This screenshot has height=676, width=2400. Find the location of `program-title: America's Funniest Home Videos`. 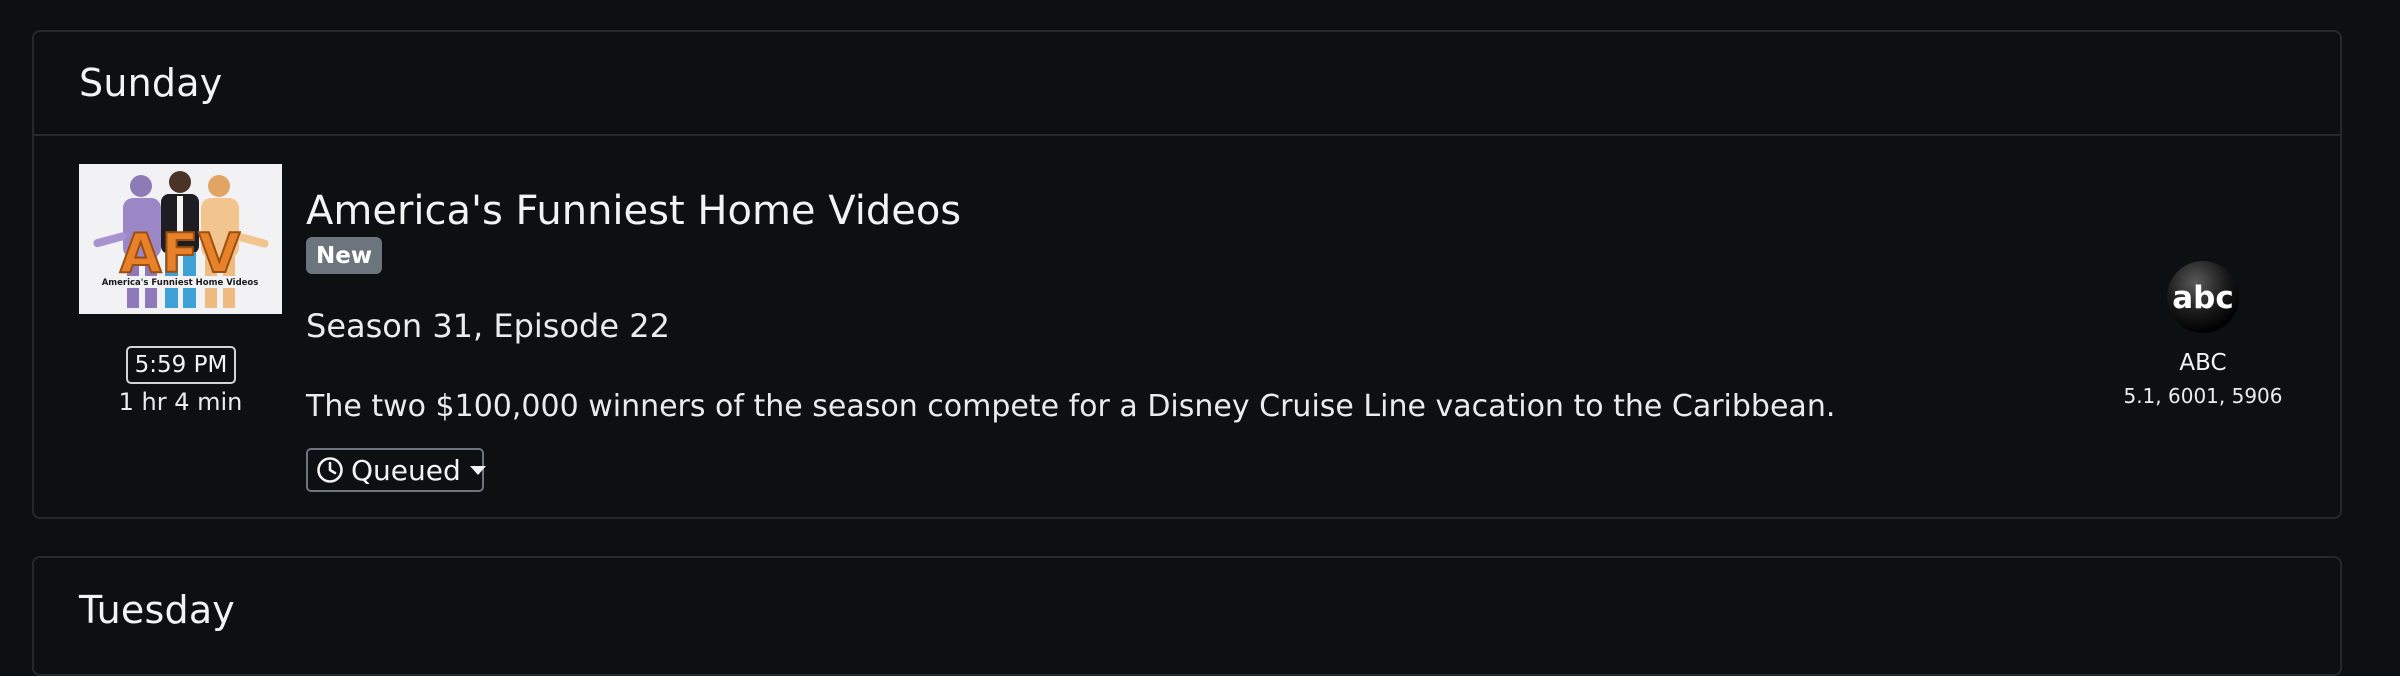

program-title: America's Funniest Home Videos is located at coordinates (633, 211).